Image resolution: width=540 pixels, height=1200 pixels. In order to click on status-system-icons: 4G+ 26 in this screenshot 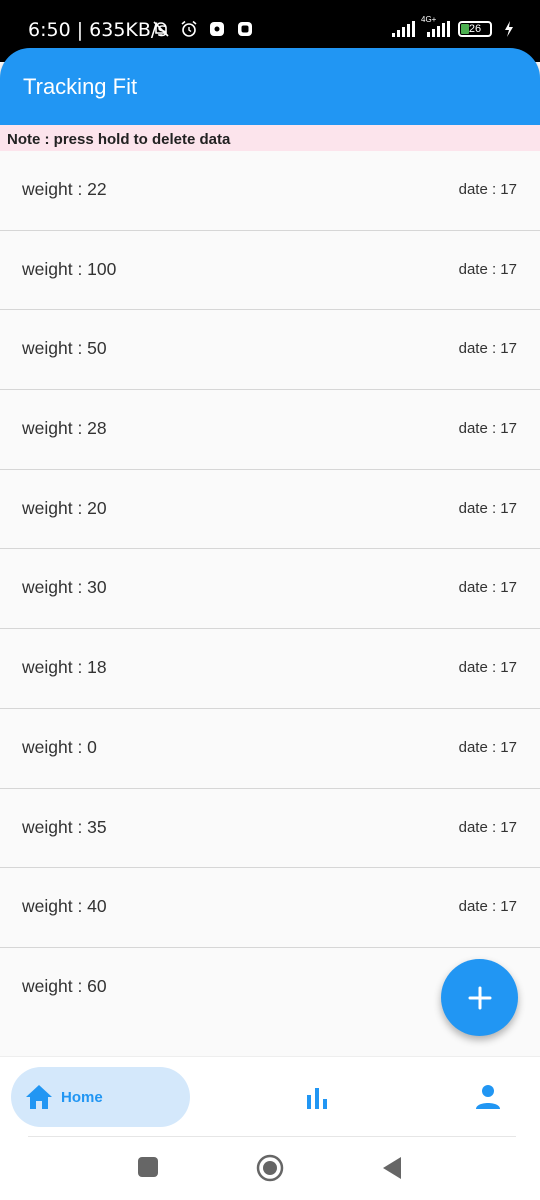, I will do `click(455, 26)`.